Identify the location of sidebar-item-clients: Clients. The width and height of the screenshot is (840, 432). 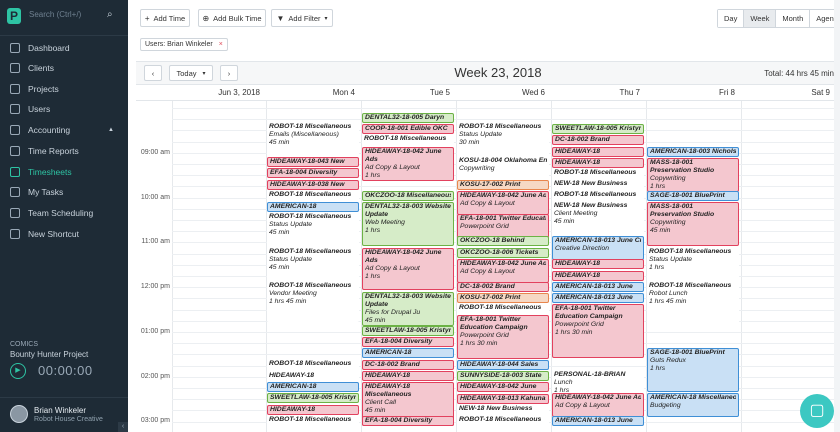
(64, 68).